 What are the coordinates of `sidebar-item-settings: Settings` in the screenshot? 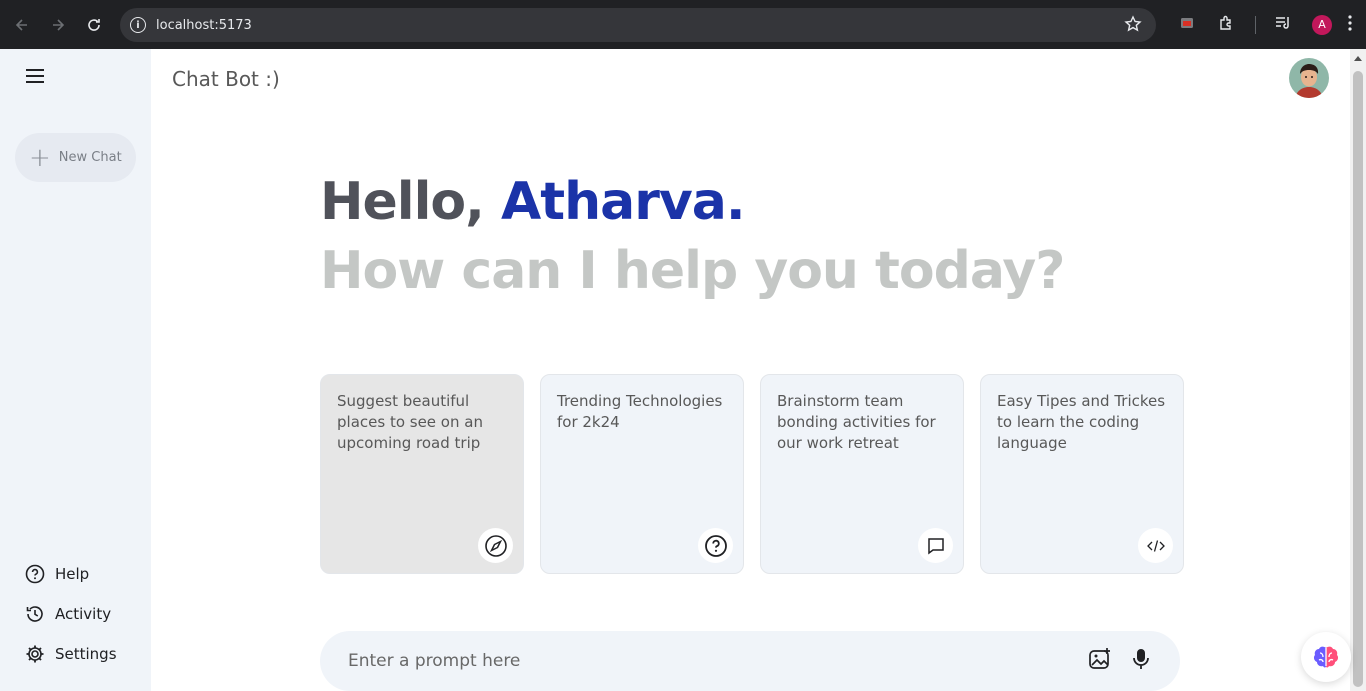 It's located at (71, 654).